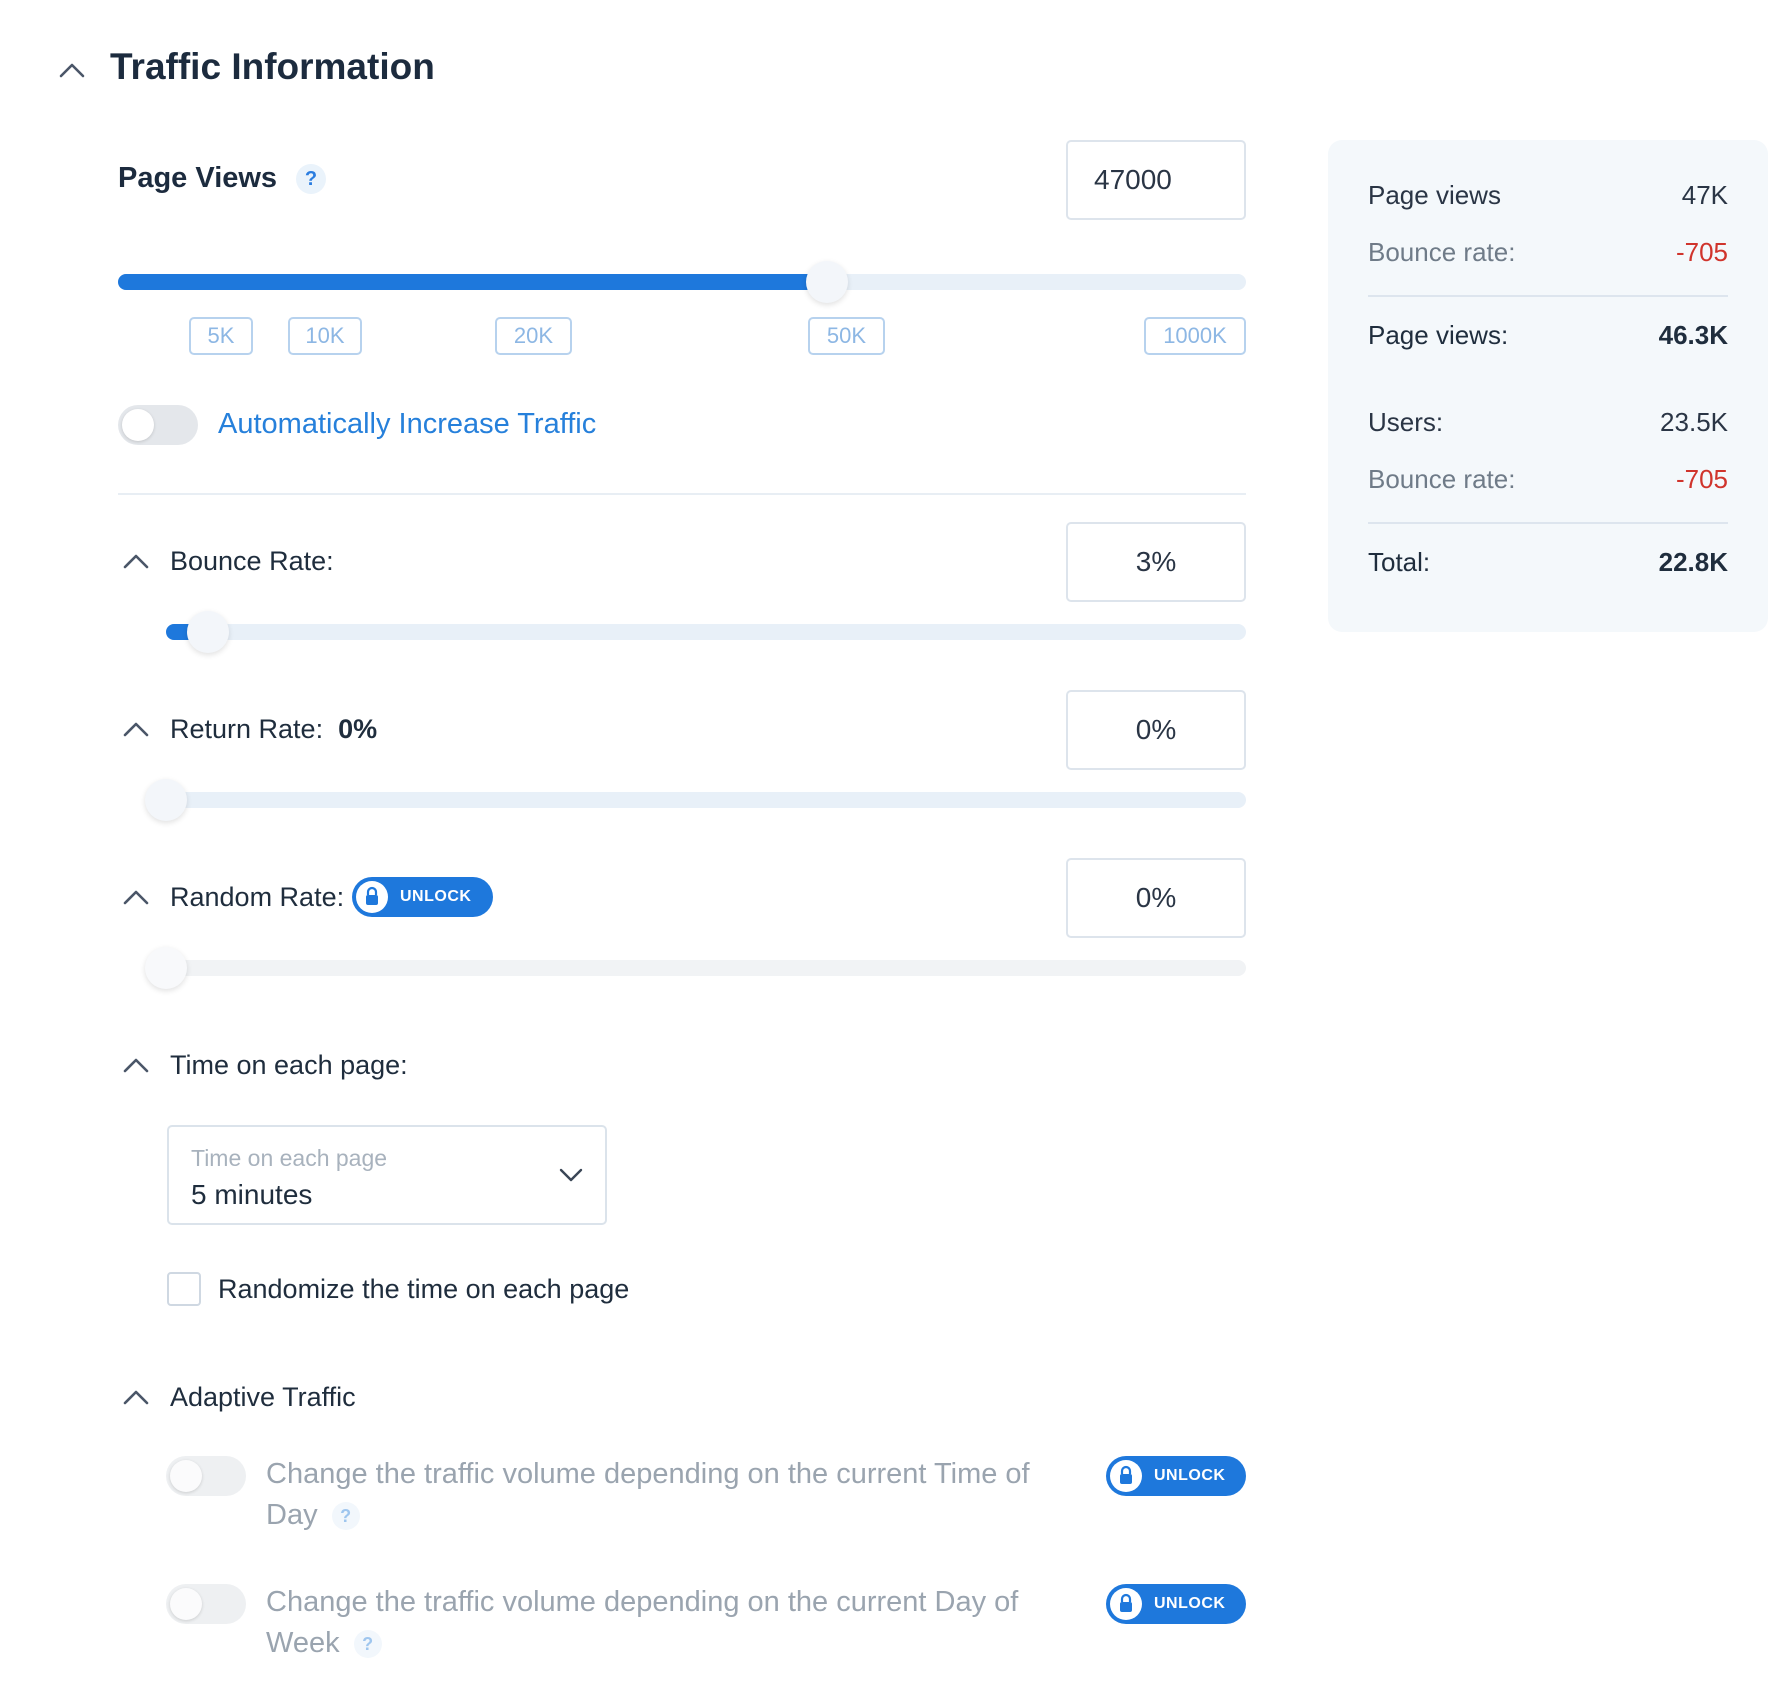  What do you see at coordinates (1438, 335) in the screenshot?
I see `summary-label: Page views:` at bounding box center [1438, 335].